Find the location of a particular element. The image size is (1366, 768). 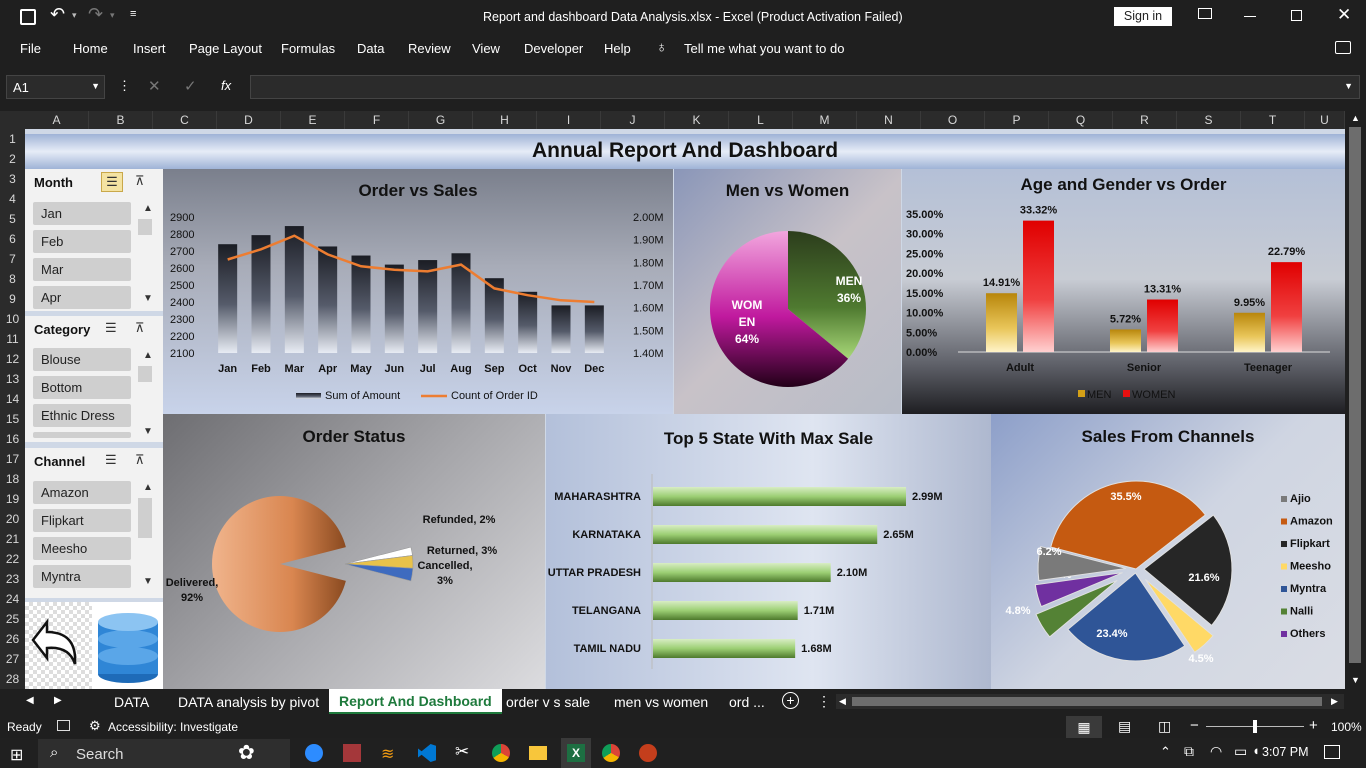

vertical-scrollbar: ▲ ▼ is located at coordinates (1355, 400).